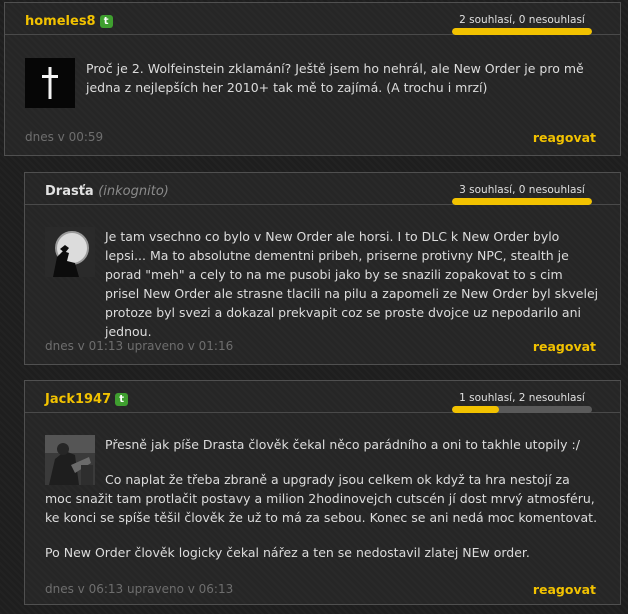 This screenshot has height=614, width=628. I want to click on vote-summary: 3 souhlasí, 0 nesouhlasí, so click(522, 194).